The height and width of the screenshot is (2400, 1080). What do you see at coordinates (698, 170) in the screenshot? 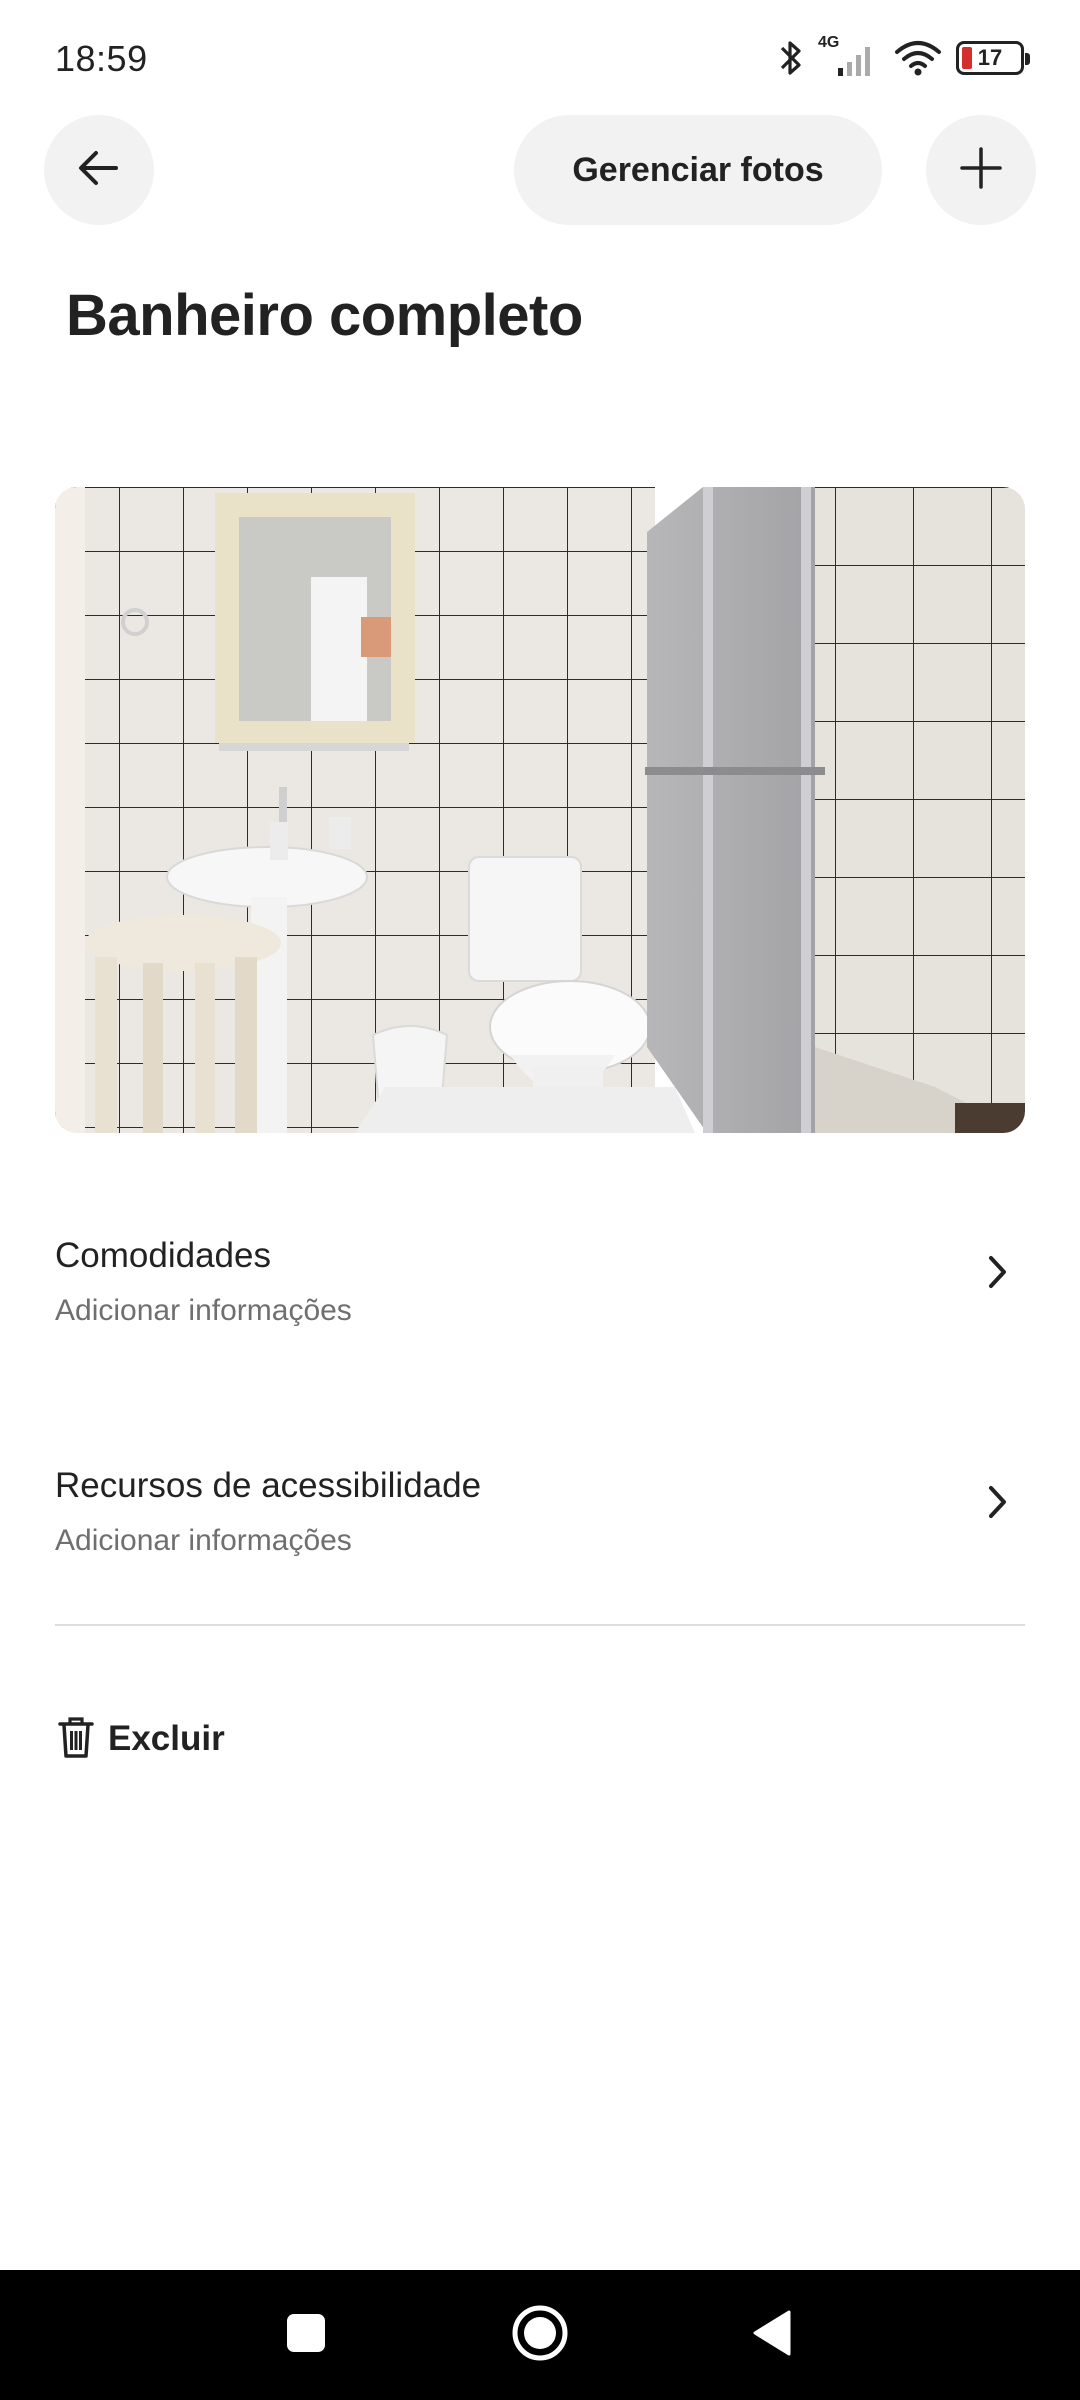
I see `manage-photos-button: Gerenciar fotos` at bounding box center [698, 170].